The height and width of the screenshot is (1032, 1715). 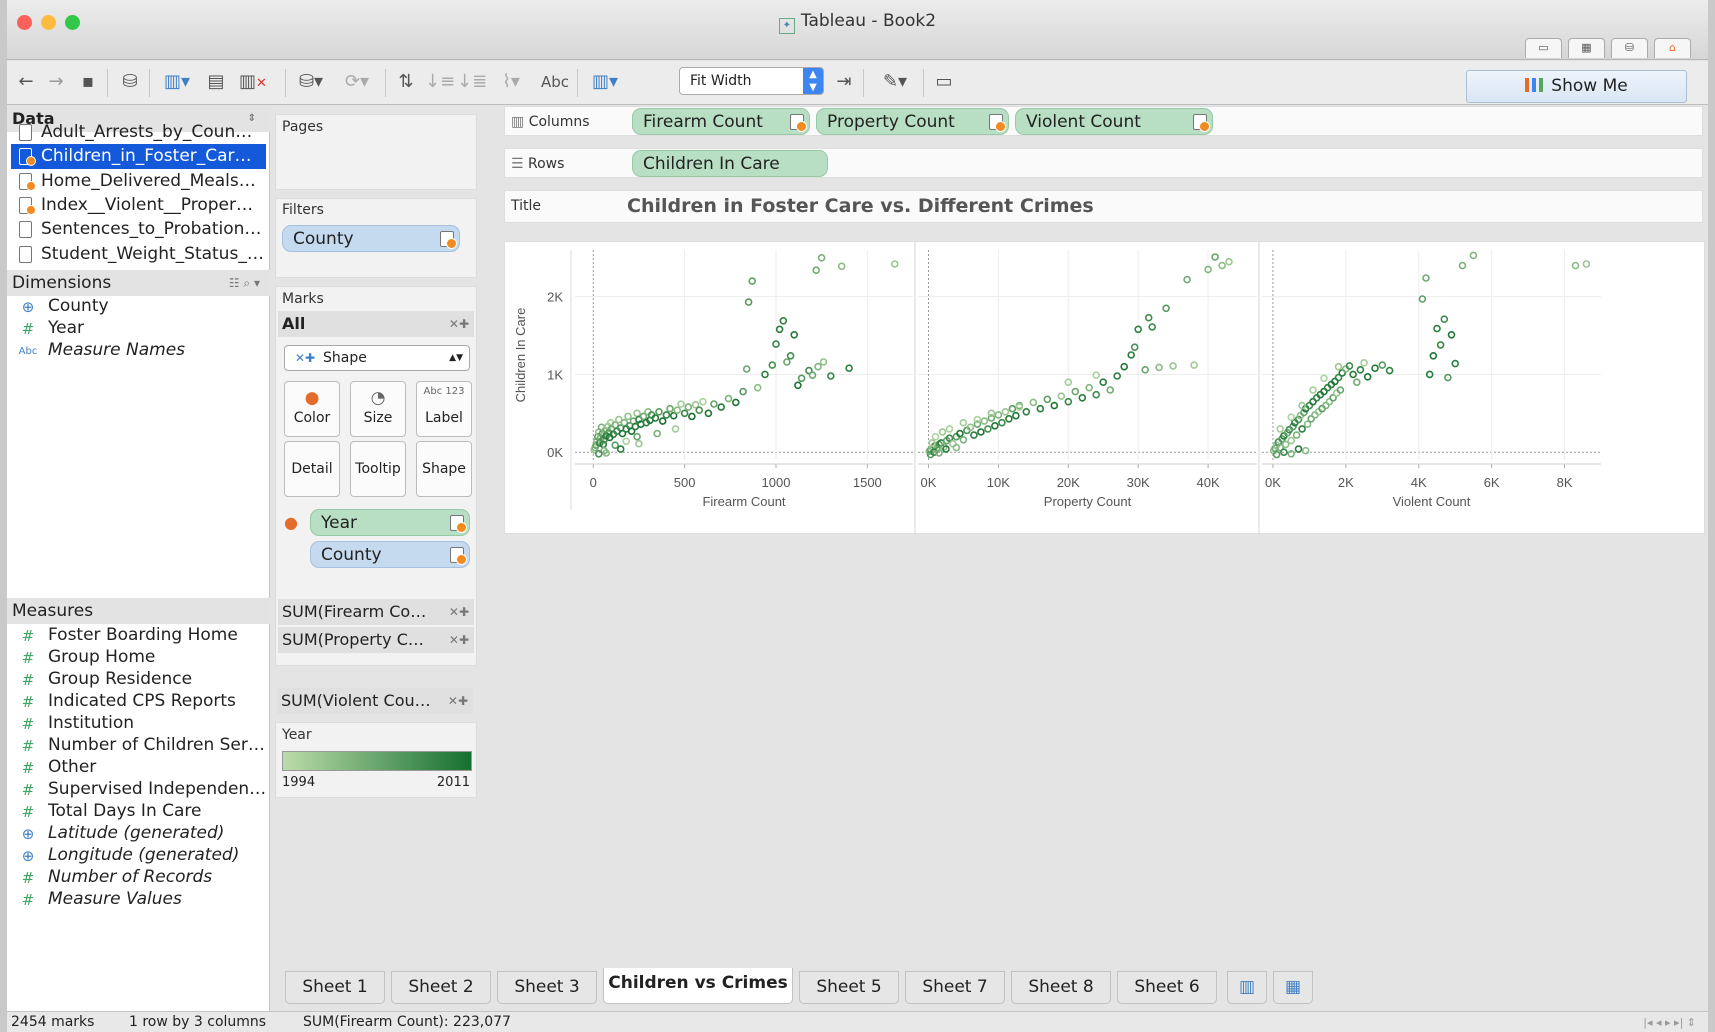 What do you see at coordinates (444, 469) in the screenshot?
I see `shape-button: Shape` at bounding box center [444, 469].